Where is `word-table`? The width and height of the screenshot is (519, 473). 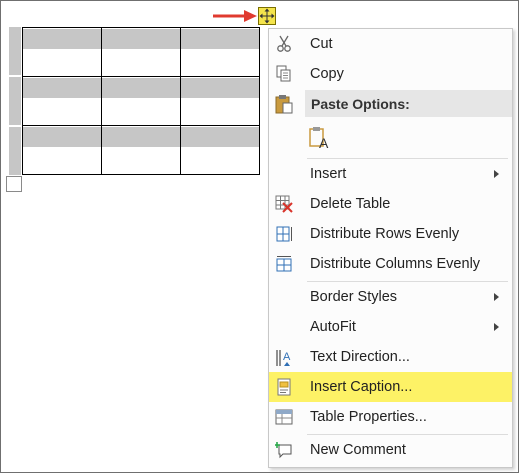
word-table is located at coordinates (141, 101).